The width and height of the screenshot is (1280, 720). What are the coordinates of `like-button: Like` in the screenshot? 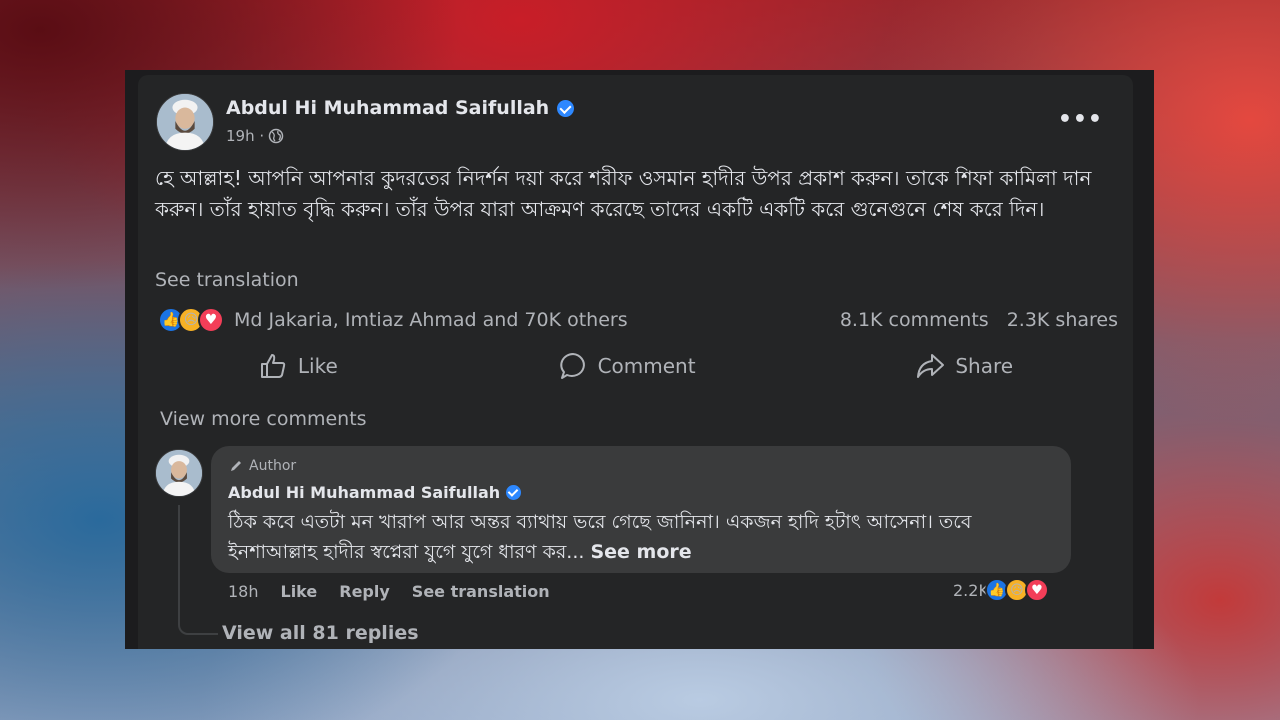 It's located at (298, 366).